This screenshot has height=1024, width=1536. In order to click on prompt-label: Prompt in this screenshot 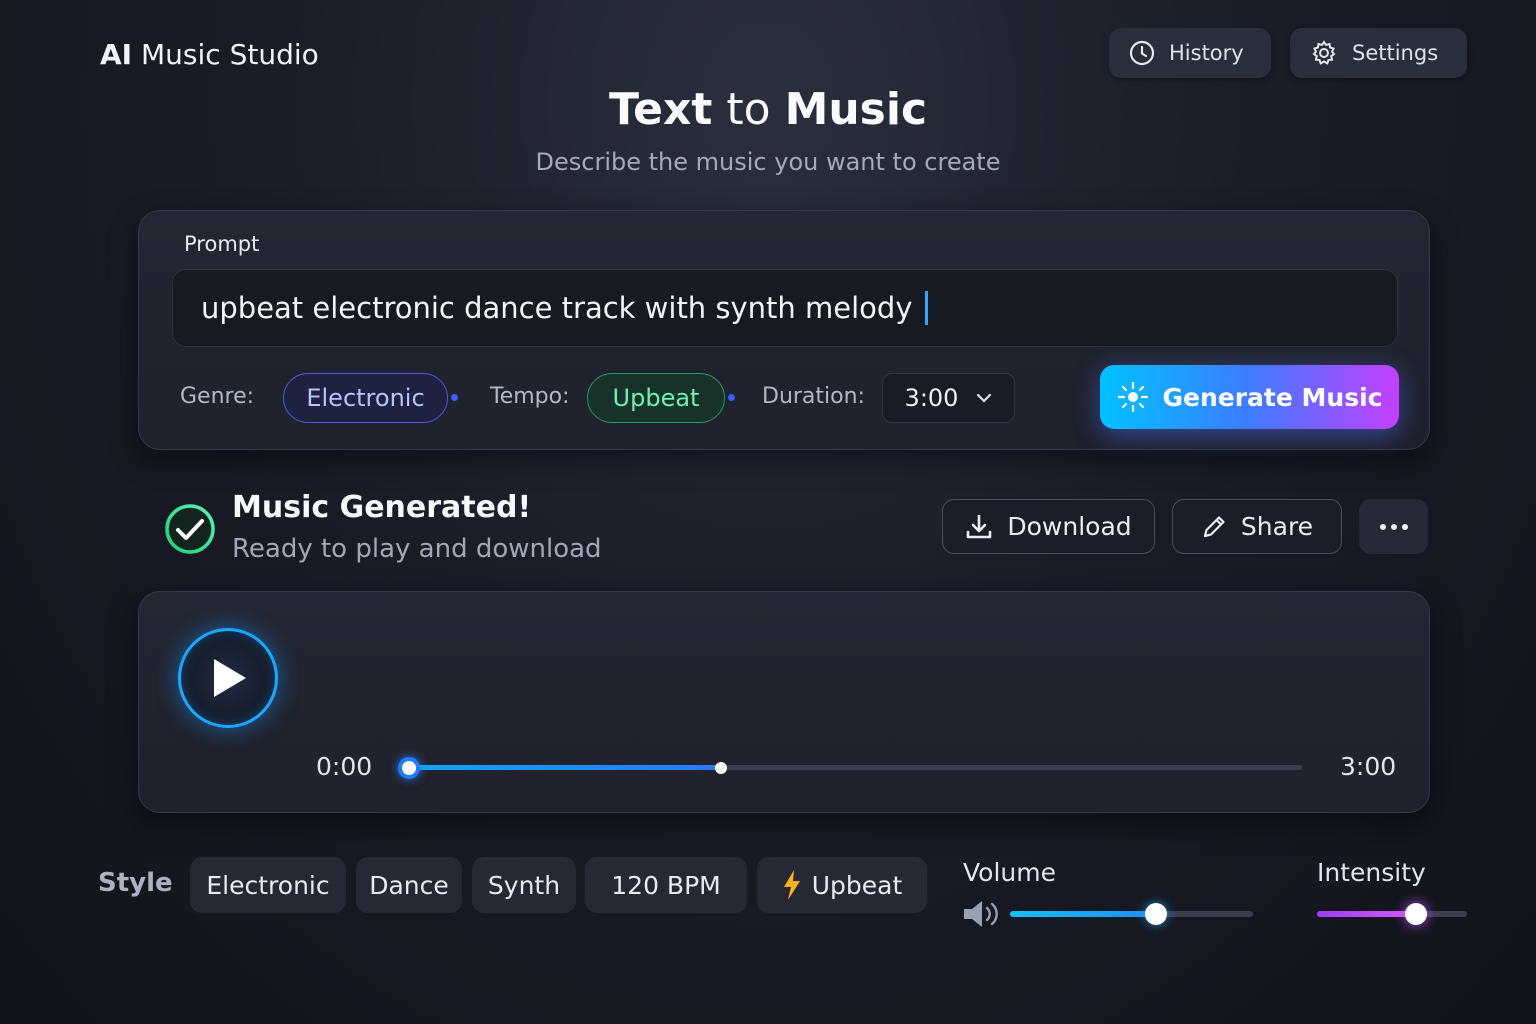, I will do `click(222, 244)`.